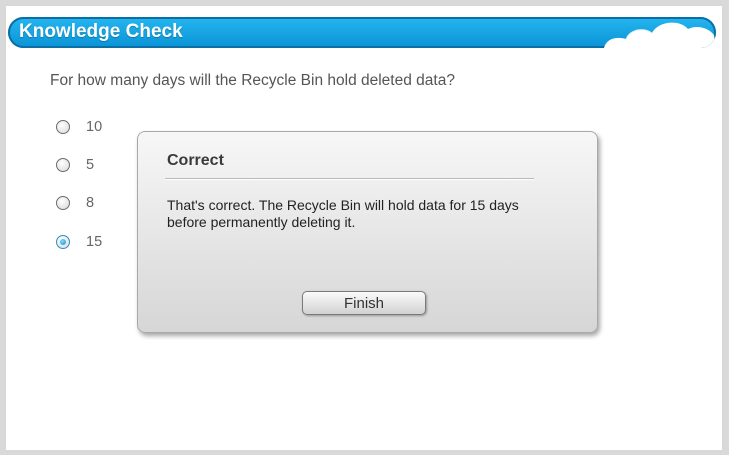  What do you see at coordinates (362, 32) in the screenshot?
I see `header-bar: Knowledge Check` at bounding box center [362, 32].